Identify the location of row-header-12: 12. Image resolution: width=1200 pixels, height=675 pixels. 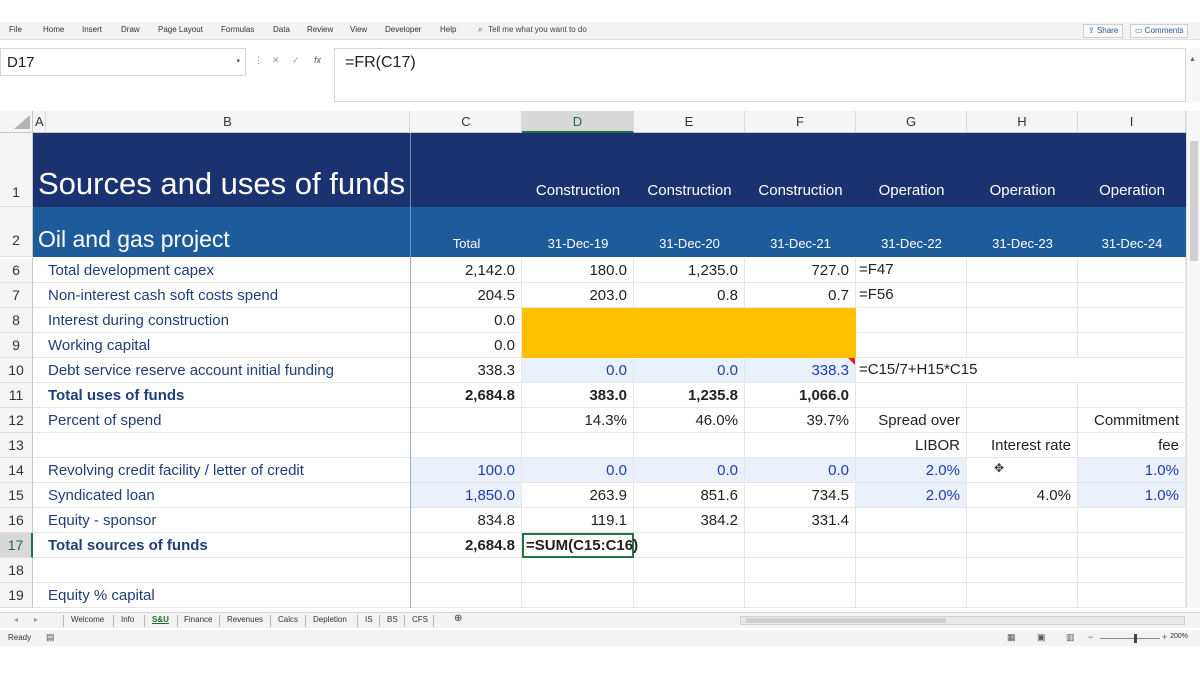
(16, 420).